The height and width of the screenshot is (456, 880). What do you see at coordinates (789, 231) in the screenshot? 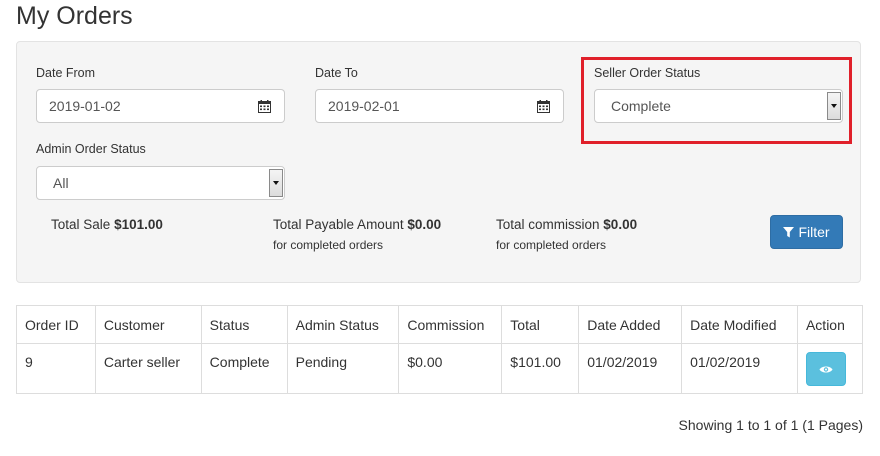
I see `filter-icon` at bounding box center [789, 231].